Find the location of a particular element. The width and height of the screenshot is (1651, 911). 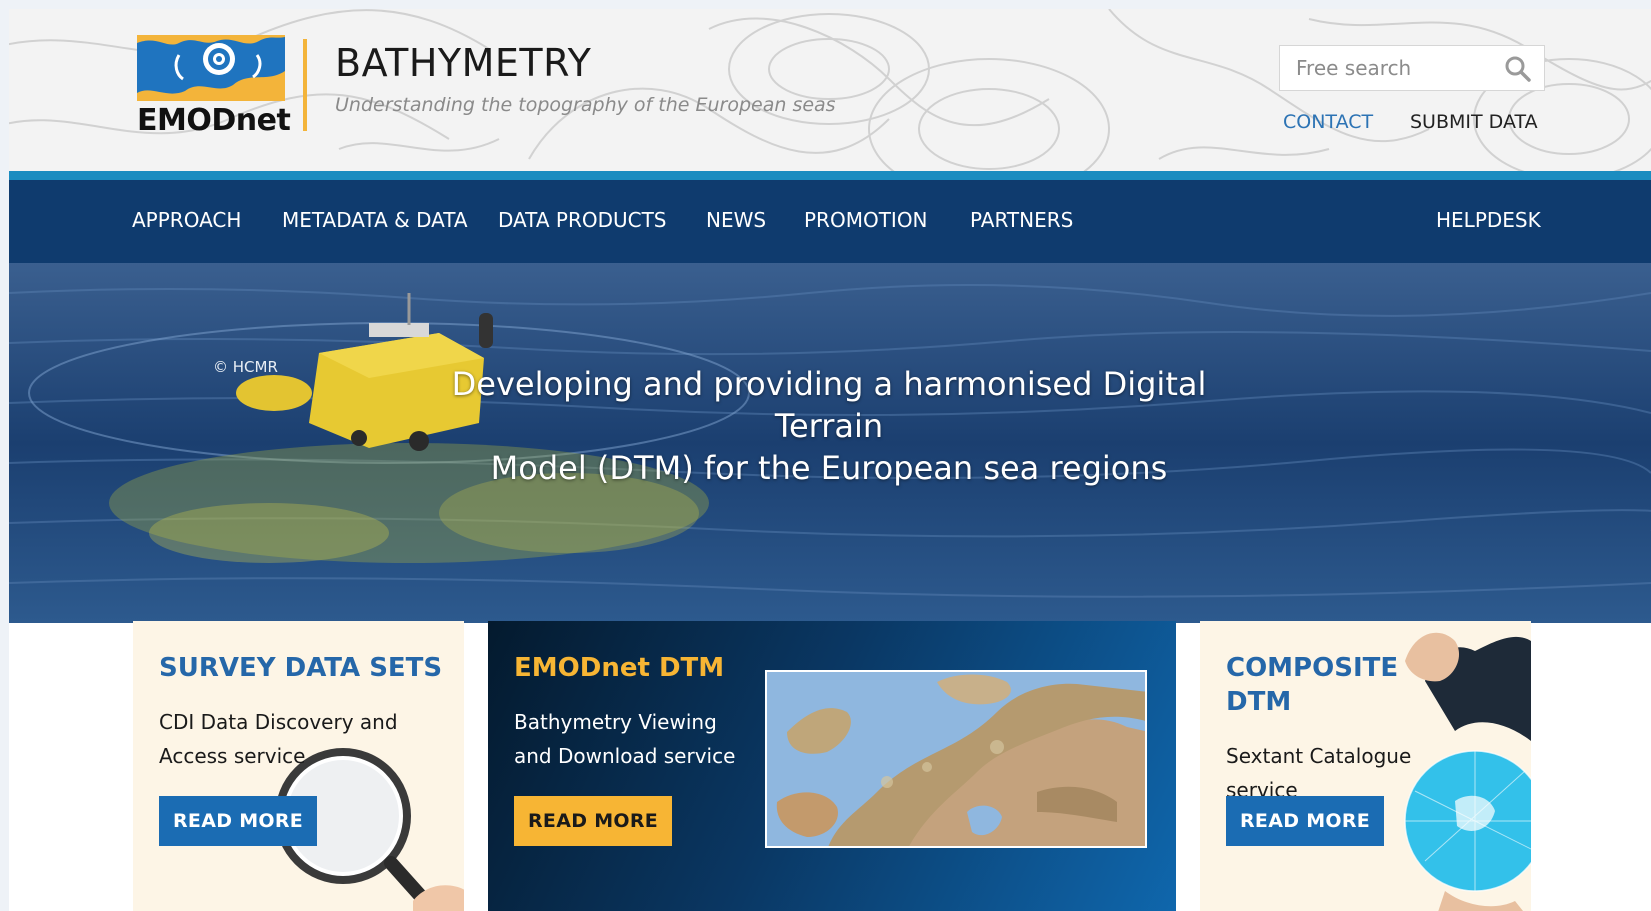

search-input is located at coordinates (1385, 68).